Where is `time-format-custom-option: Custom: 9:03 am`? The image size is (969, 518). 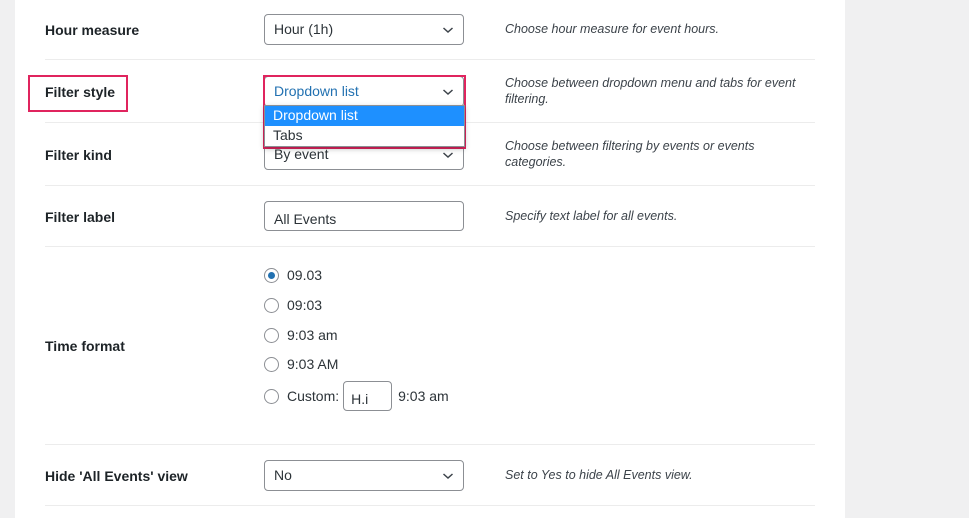
time-format-custom-option: Custom: 9:03 am is located at coordinates (356, 396).